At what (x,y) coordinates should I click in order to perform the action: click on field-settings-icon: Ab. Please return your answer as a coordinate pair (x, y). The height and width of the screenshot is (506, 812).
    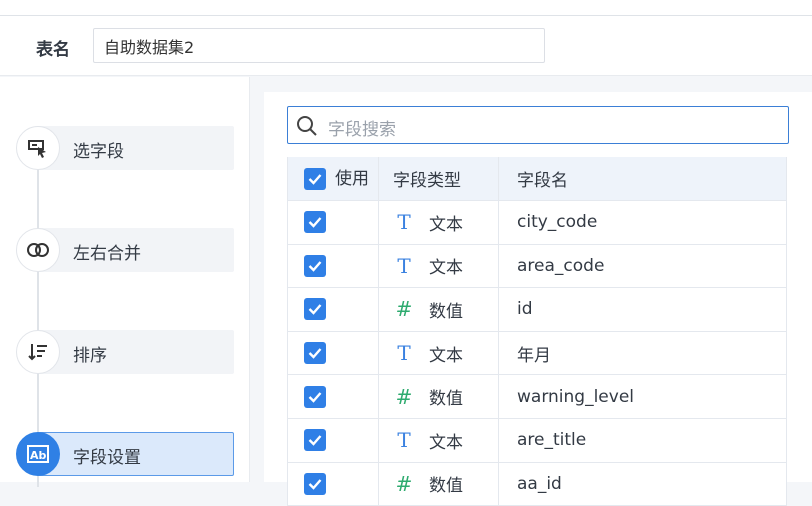
    Looking at the image, I should click on (38, 454).